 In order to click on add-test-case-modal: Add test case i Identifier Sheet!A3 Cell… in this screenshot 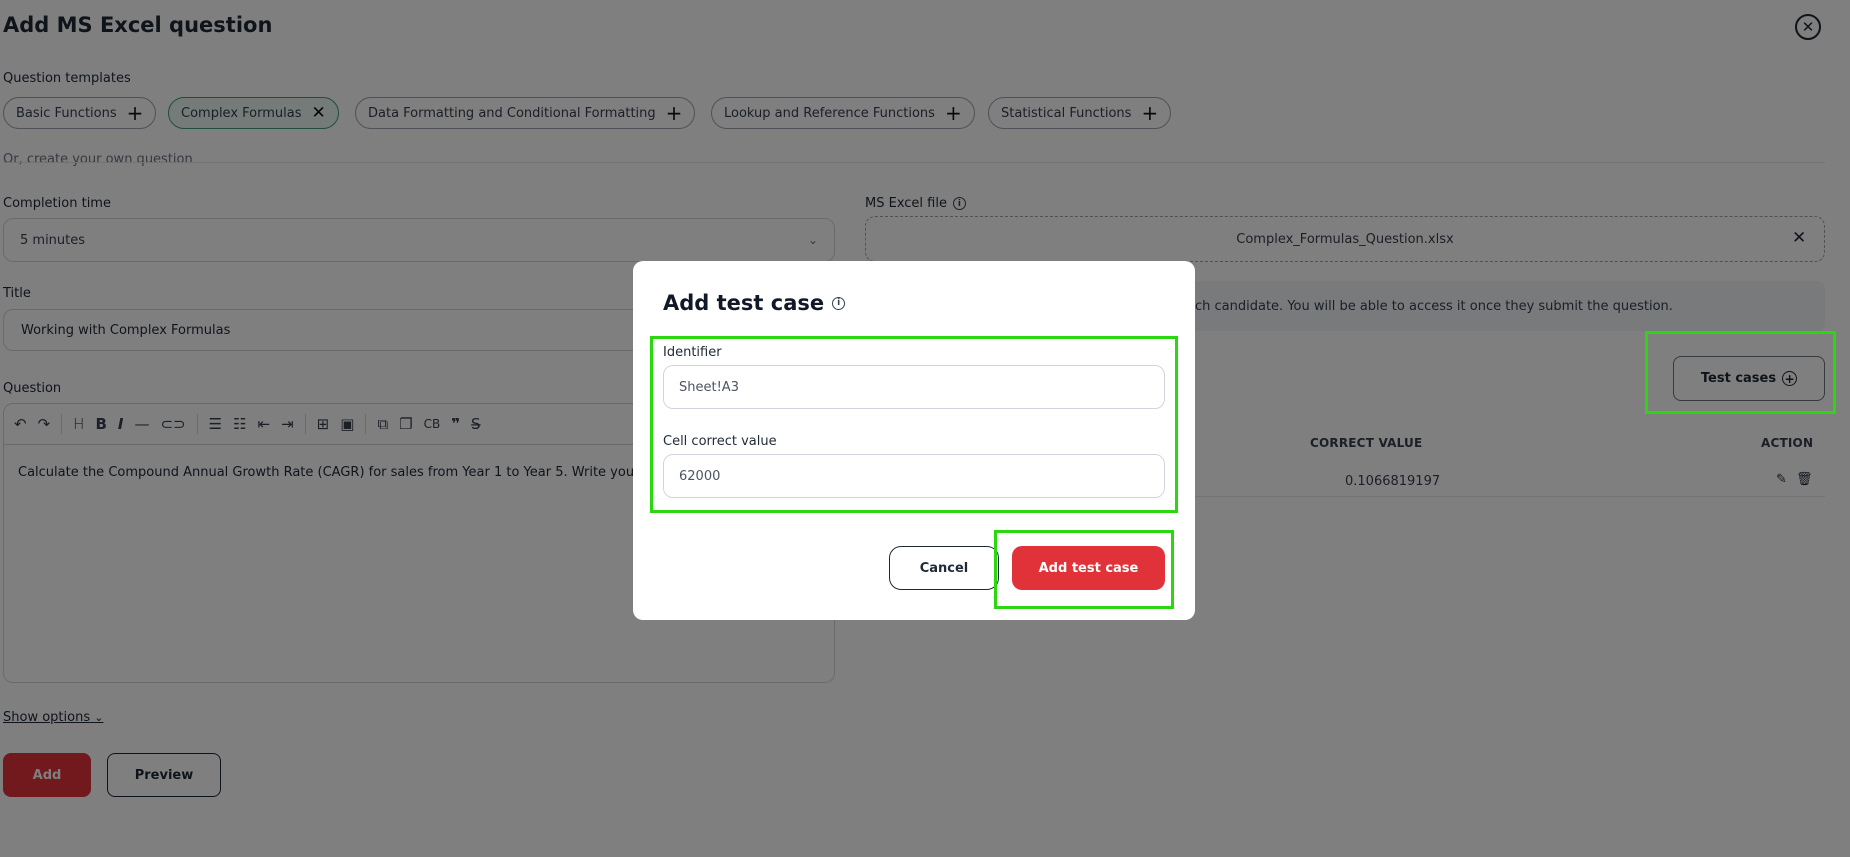, I will do `click(914, 440)`.